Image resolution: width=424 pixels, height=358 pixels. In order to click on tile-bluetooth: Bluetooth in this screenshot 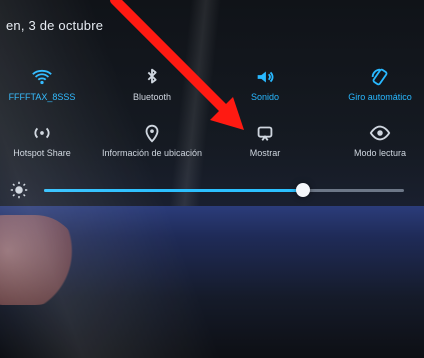, I will do `click(152, 84)`.